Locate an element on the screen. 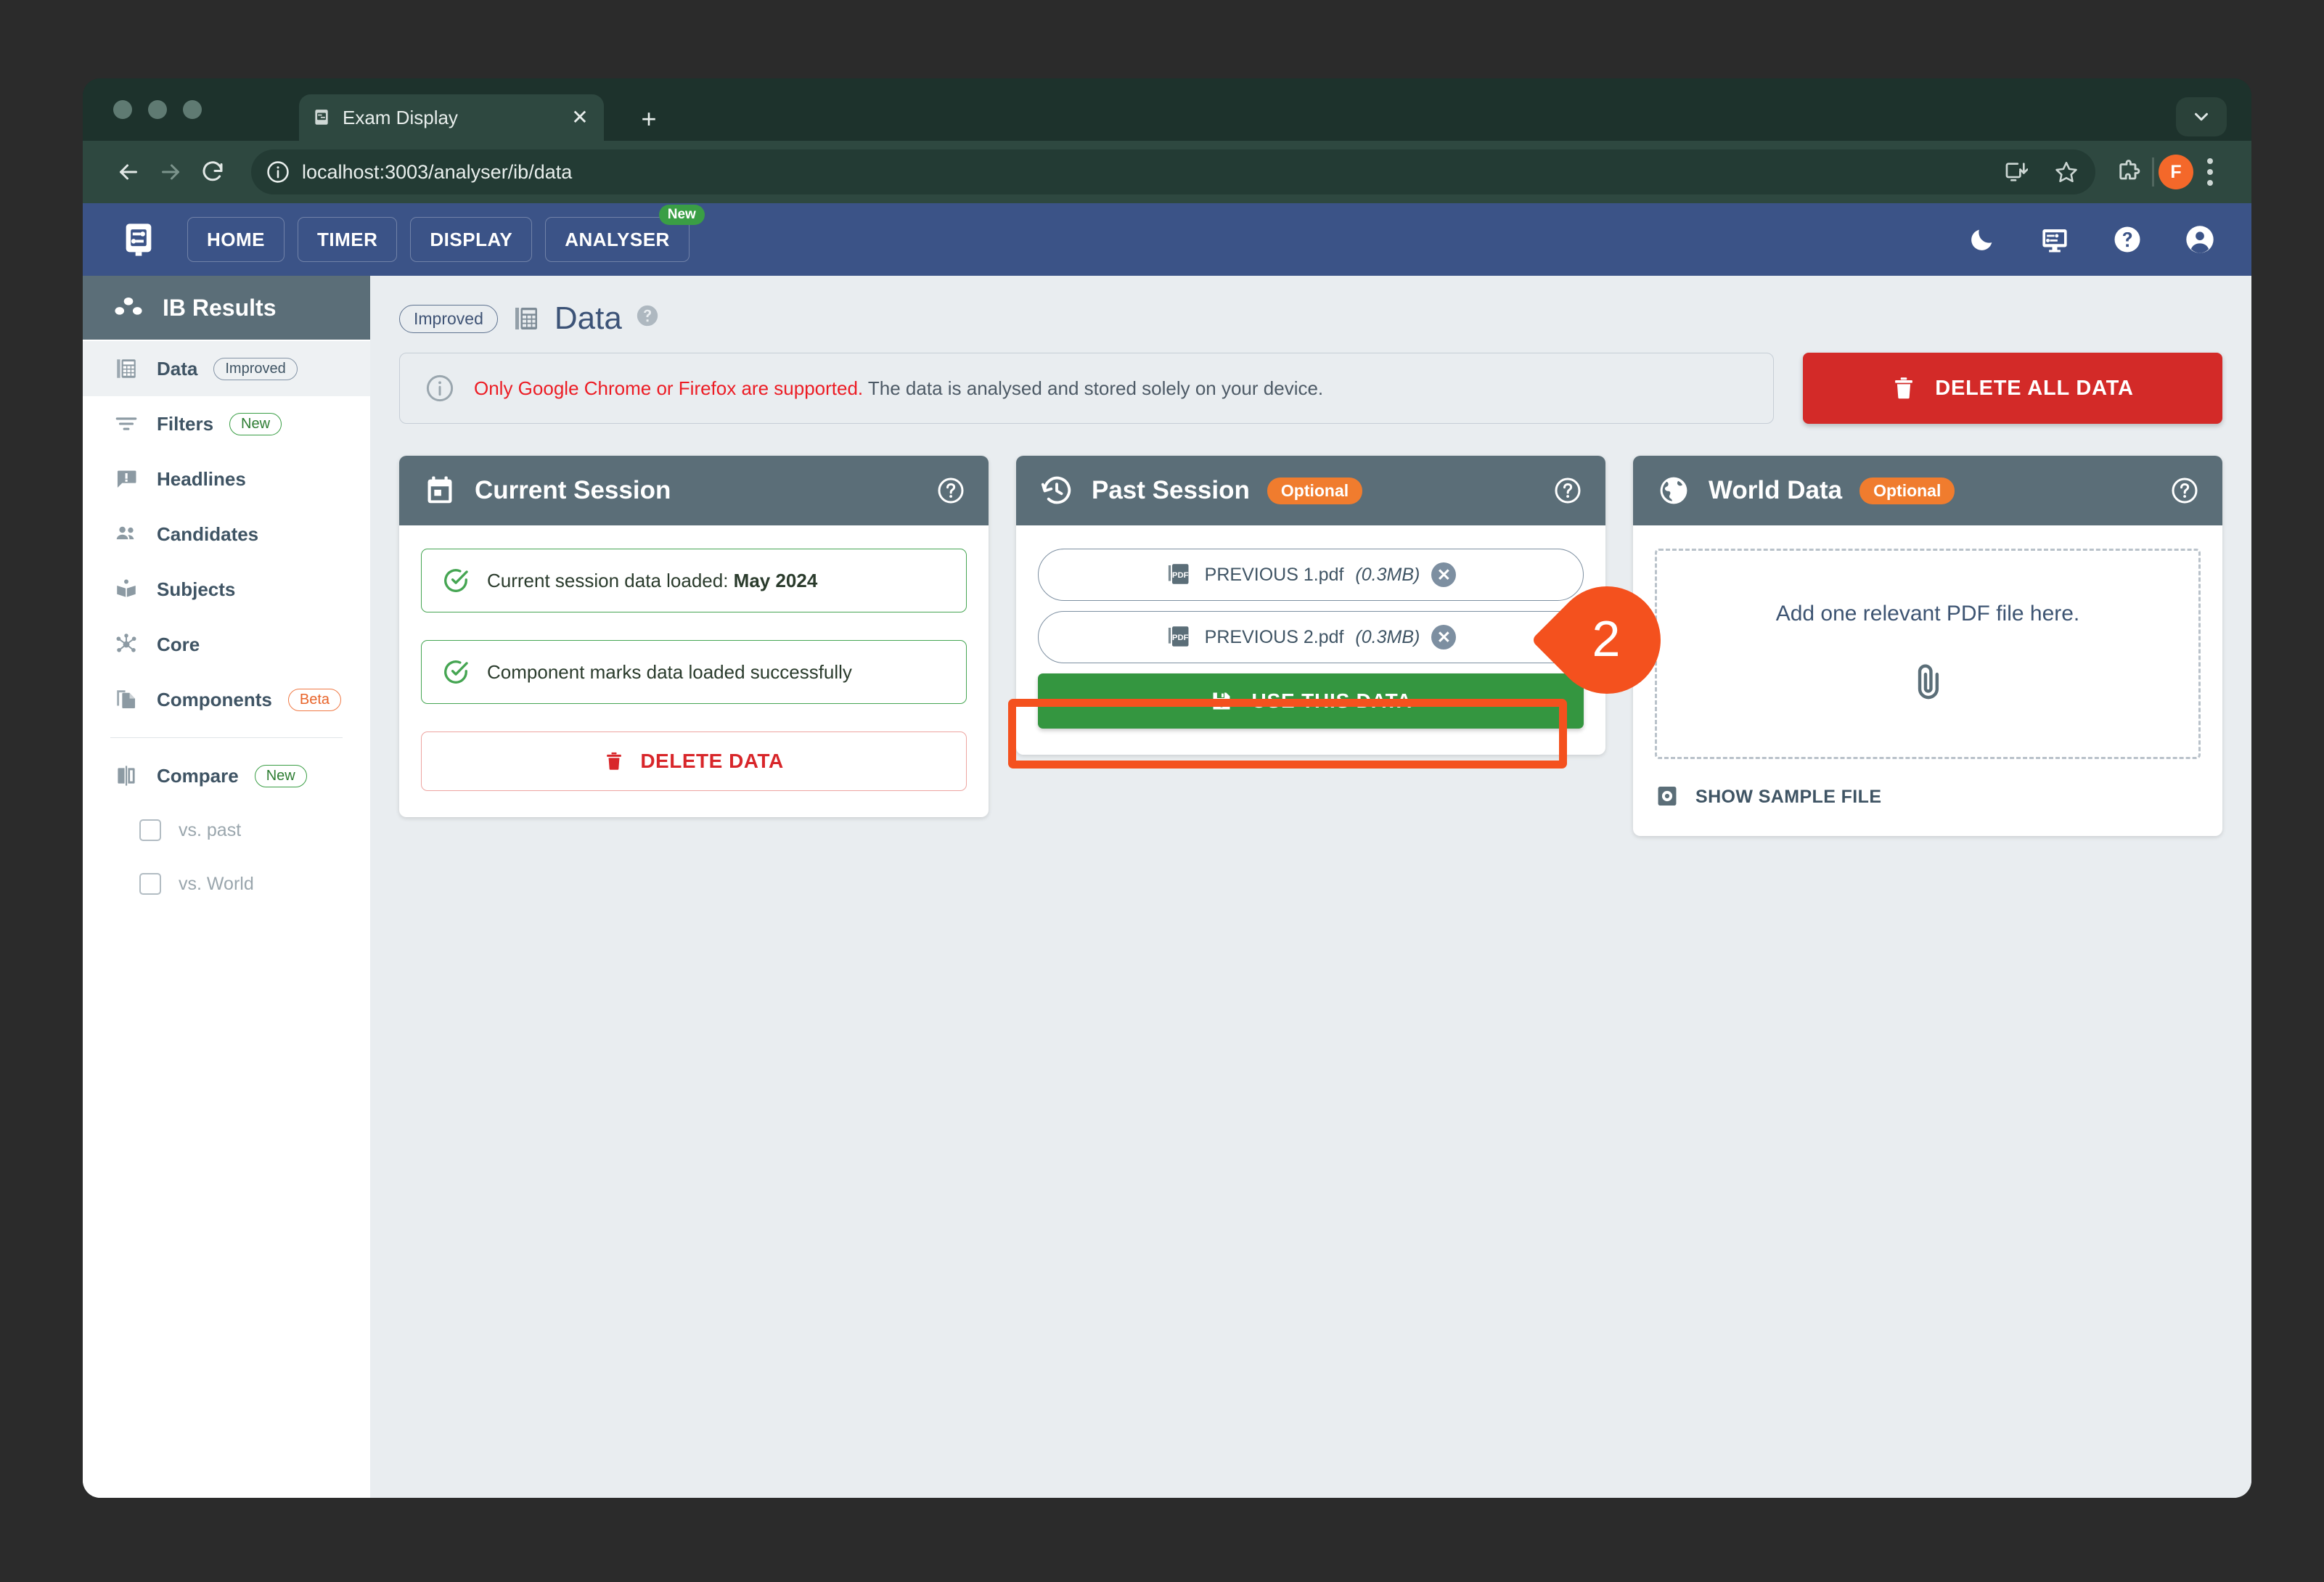 The image size is (2324, 1582). history-icon is located at coordinates (1056, 490).